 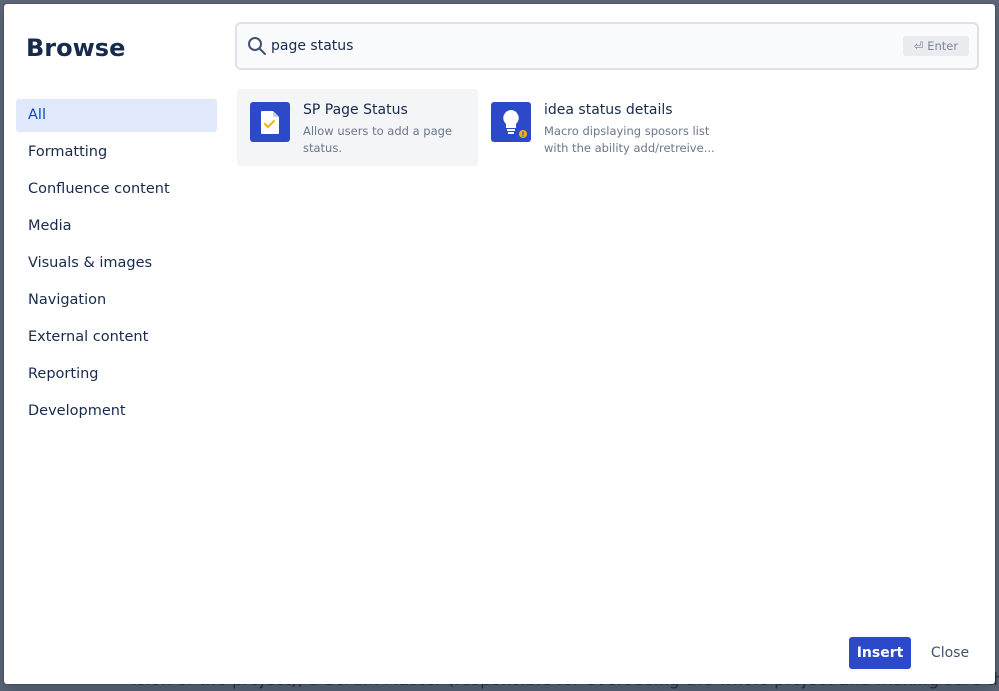 What do you see at coordinates (116, 374) in the screenshot?
I see `category-reporting: Reporting` at bounding box center [116, 374].